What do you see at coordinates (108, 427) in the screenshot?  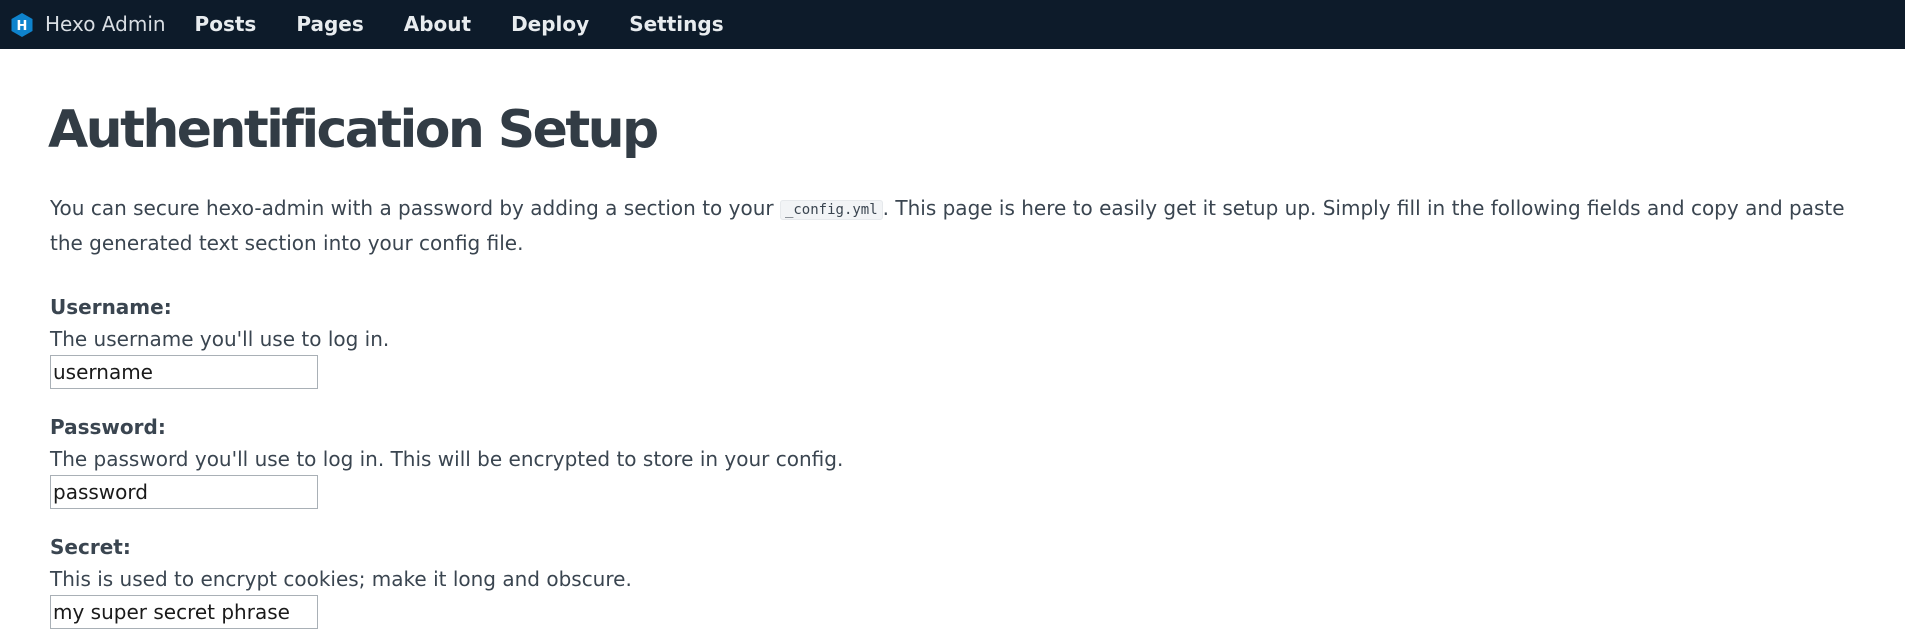 I see `password-label: Password:` at bounding box center [108, 427].